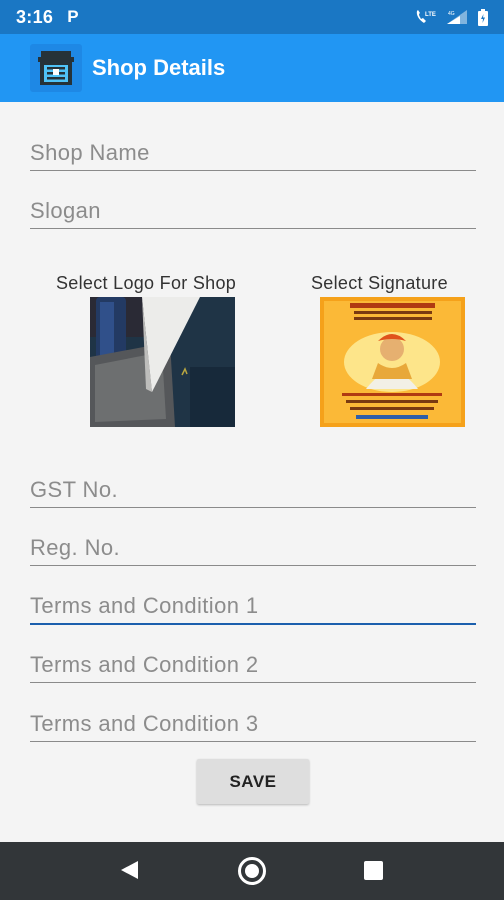  What do you see at coordinates (253, 665) in the screenshot?
I see `terms-condition-2-input` at bounding box center [253, 665].